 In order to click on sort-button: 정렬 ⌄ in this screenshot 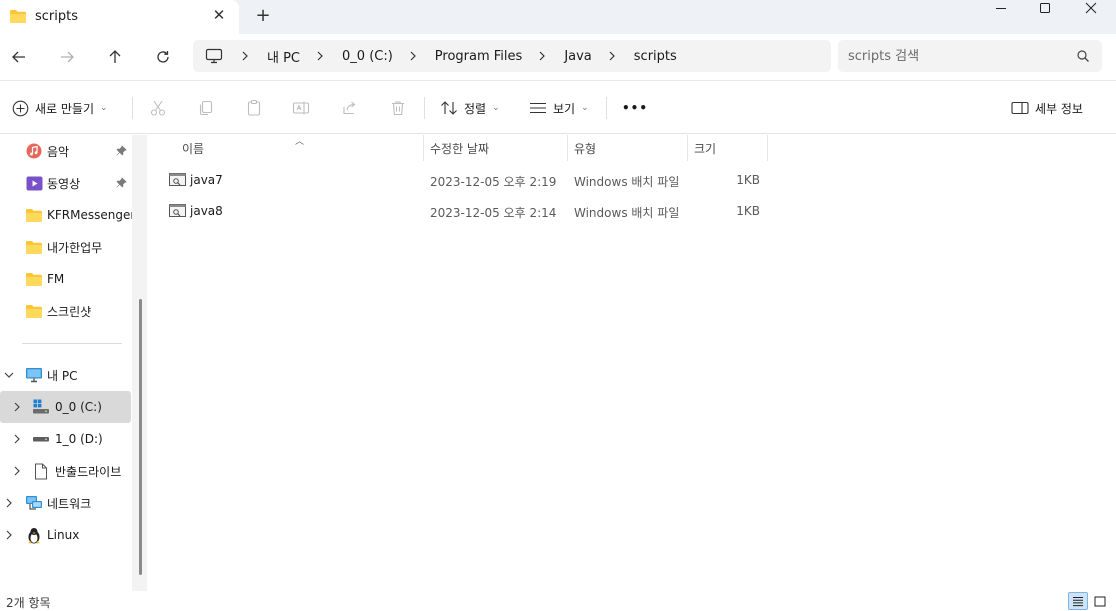, I will do `click(470, 108)`.